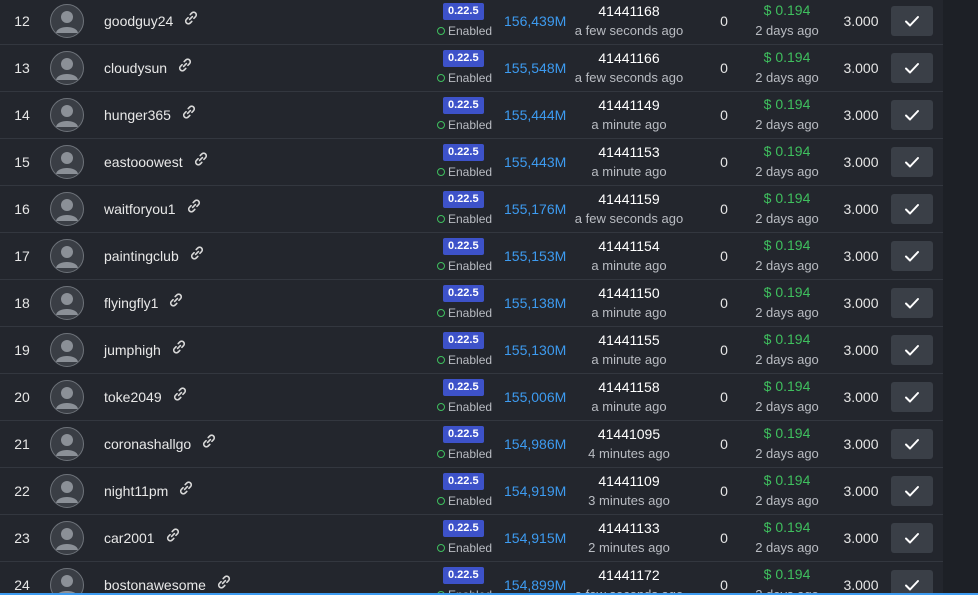 The image size is (978, 595). I want to click on row-index: 12, so click(22, 21).